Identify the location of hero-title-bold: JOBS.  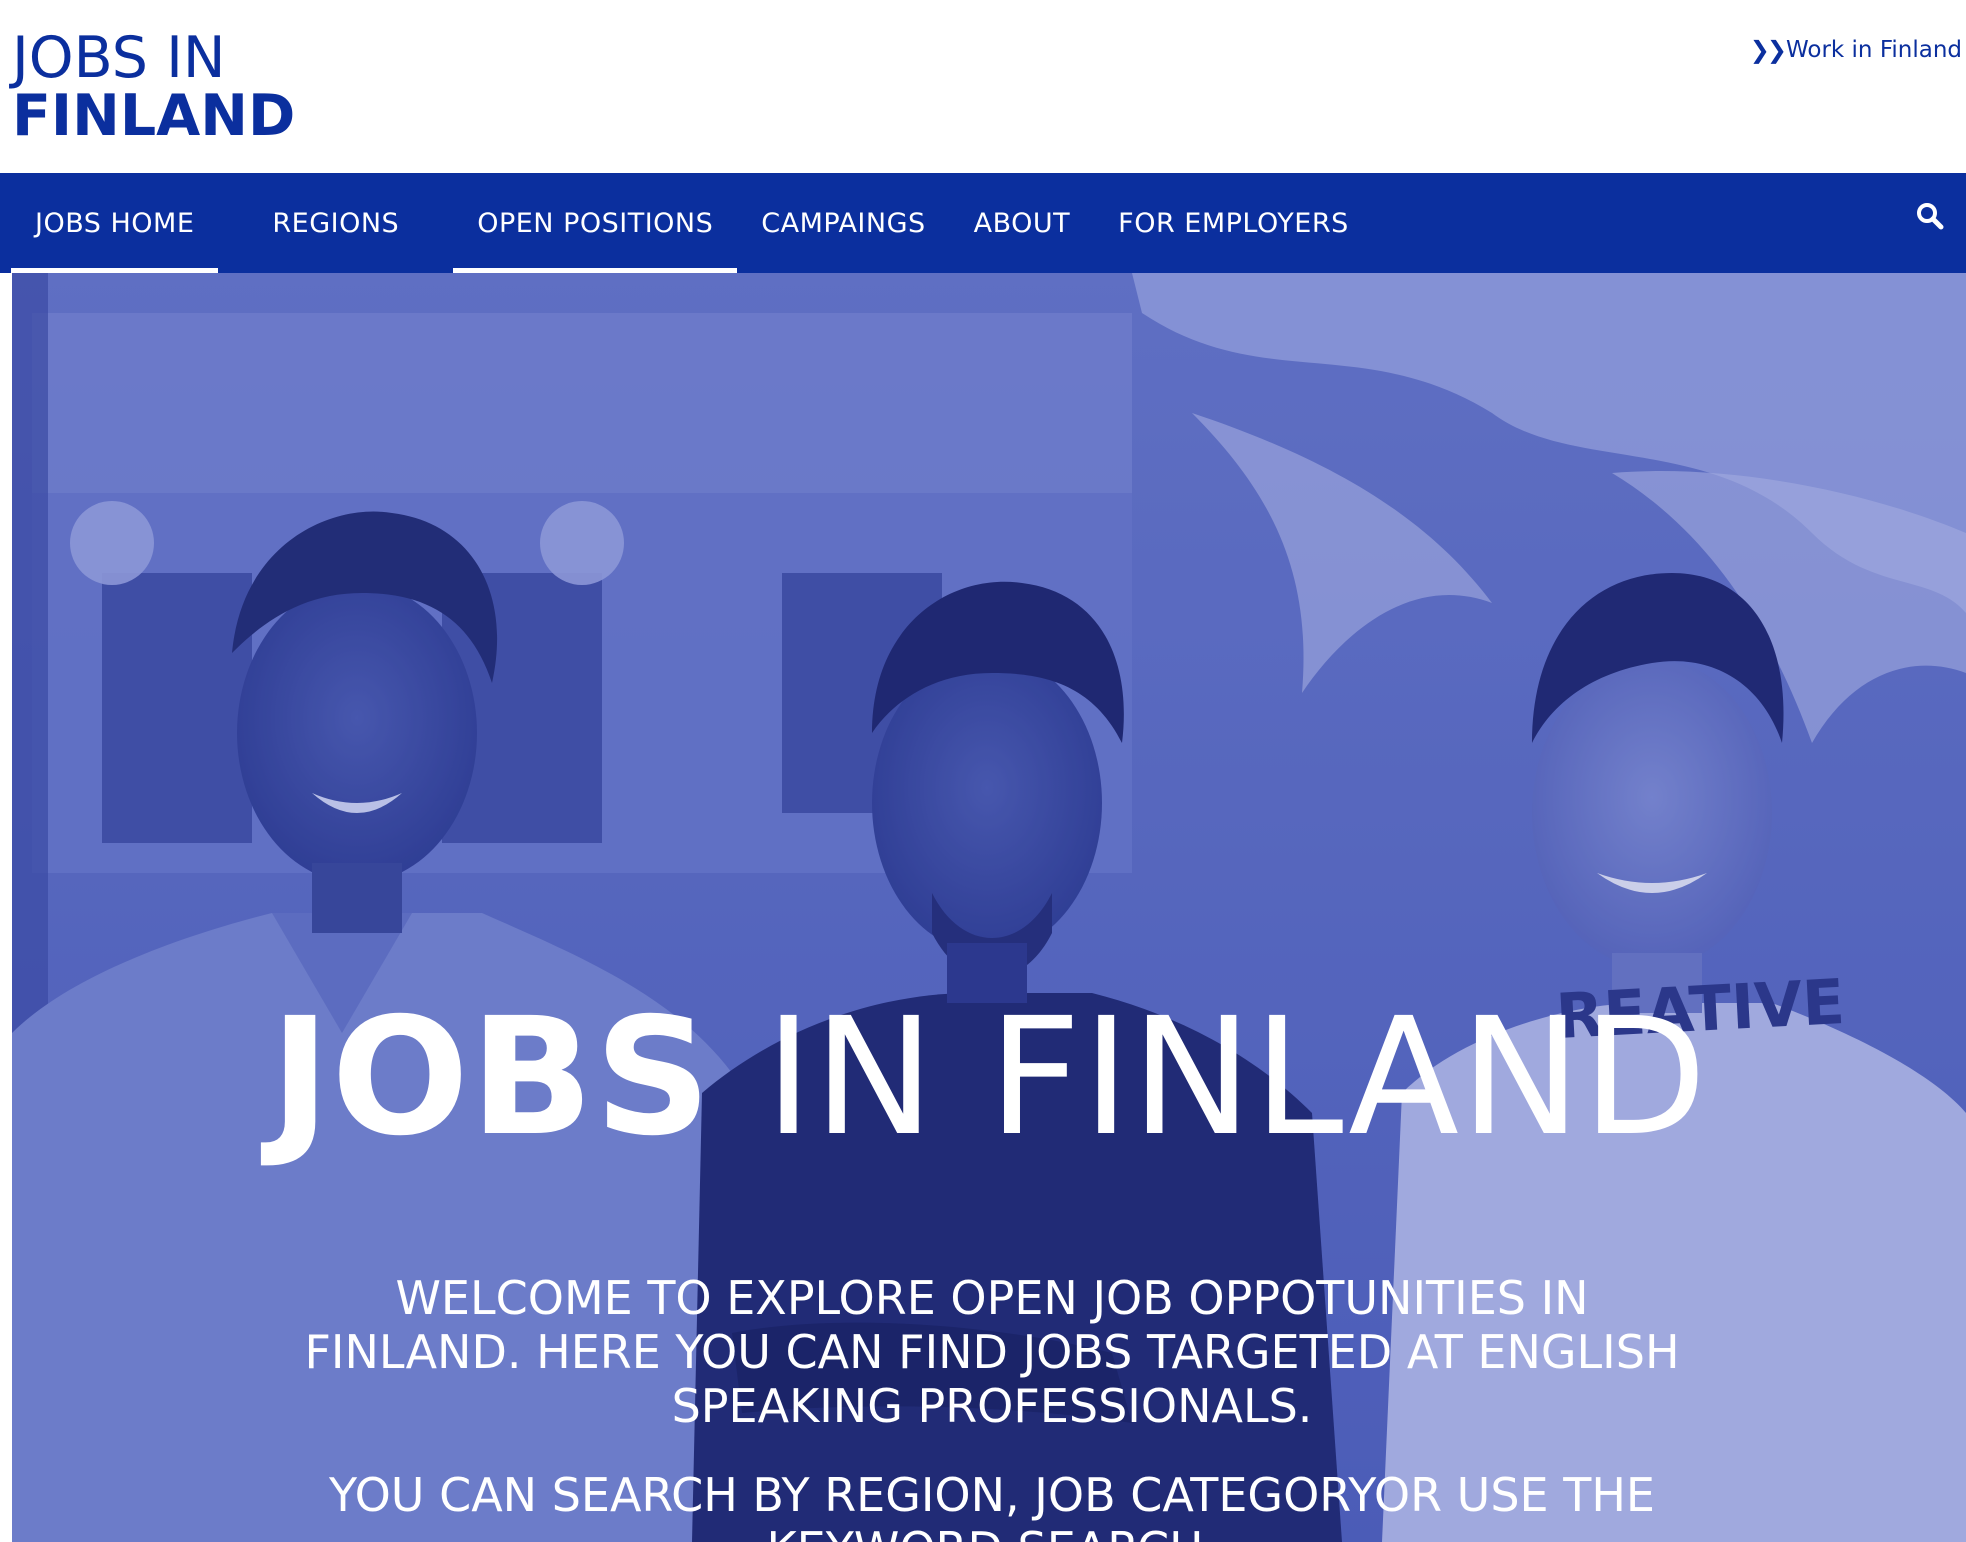
(491, 1078).